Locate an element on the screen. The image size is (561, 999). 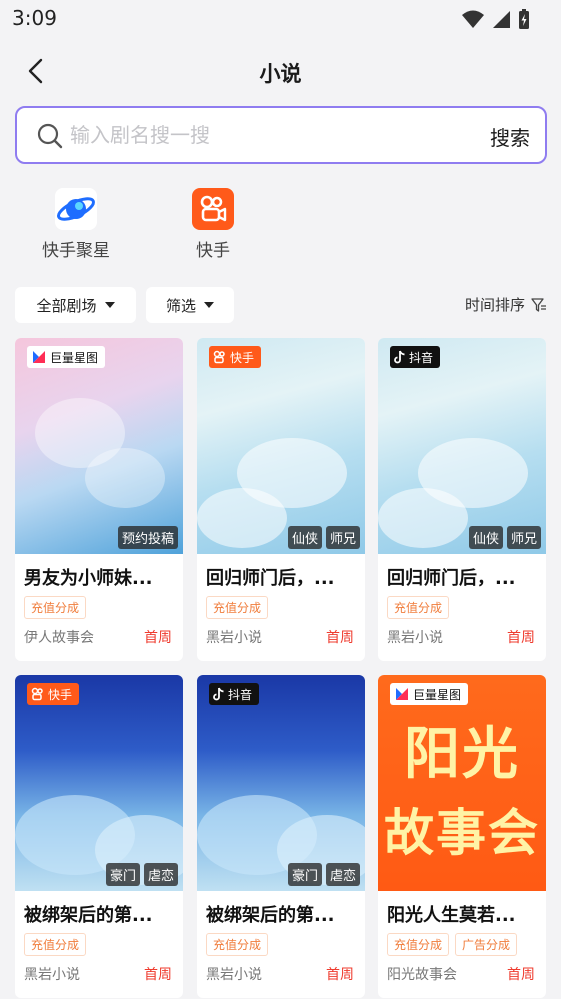
novel-card: 快手 豪门 虐恋 被绑架后的第... 充值分成 黑岩小说 首周 is located at coordinates (99, 836).